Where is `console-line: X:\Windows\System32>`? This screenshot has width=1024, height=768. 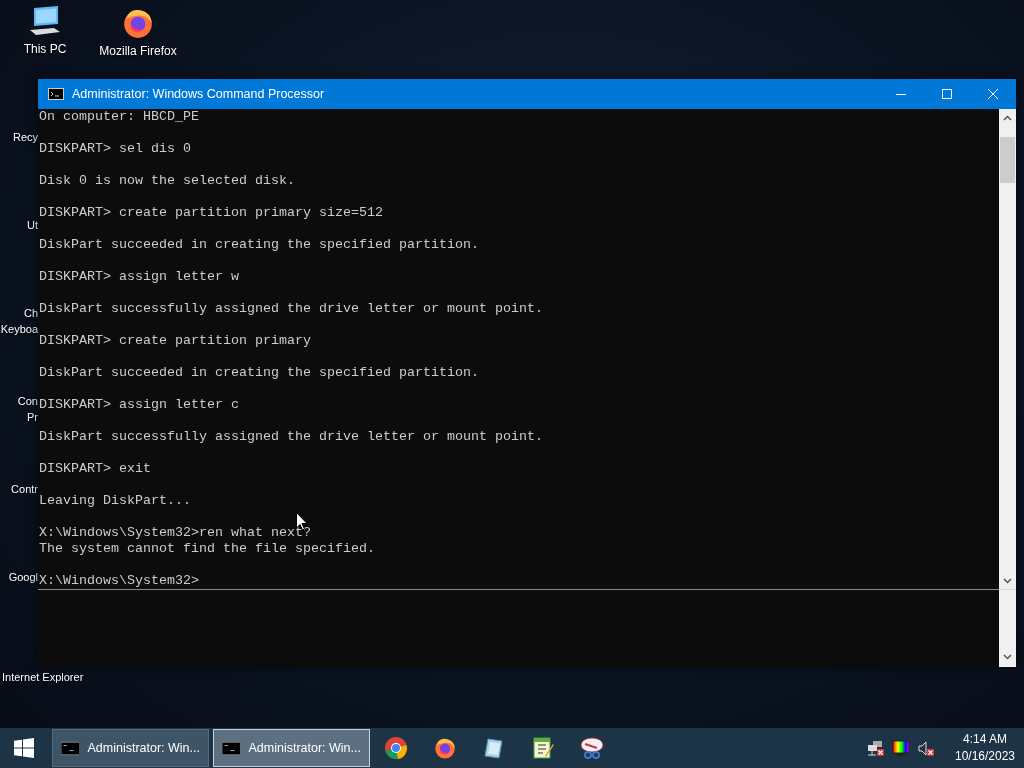
console-line: X:\Windows\System32> is located at coordinates (119, 581).